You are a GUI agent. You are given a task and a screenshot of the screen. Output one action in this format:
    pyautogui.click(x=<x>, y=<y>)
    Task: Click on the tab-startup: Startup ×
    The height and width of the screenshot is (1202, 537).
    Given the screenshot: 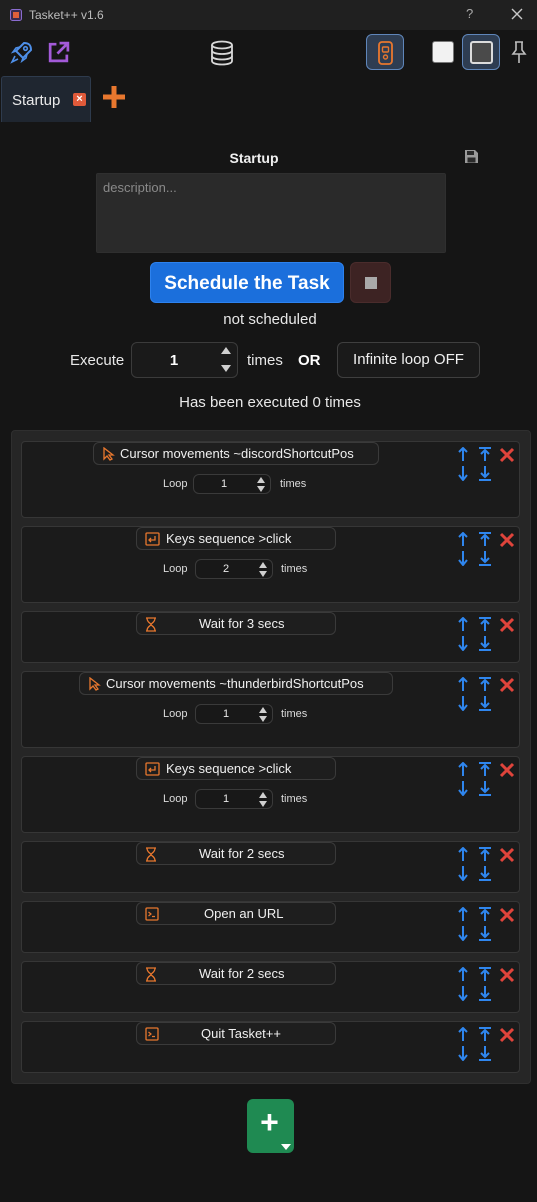 What is the action you would take?
    pyautogui.click(x=46, y=99)
    